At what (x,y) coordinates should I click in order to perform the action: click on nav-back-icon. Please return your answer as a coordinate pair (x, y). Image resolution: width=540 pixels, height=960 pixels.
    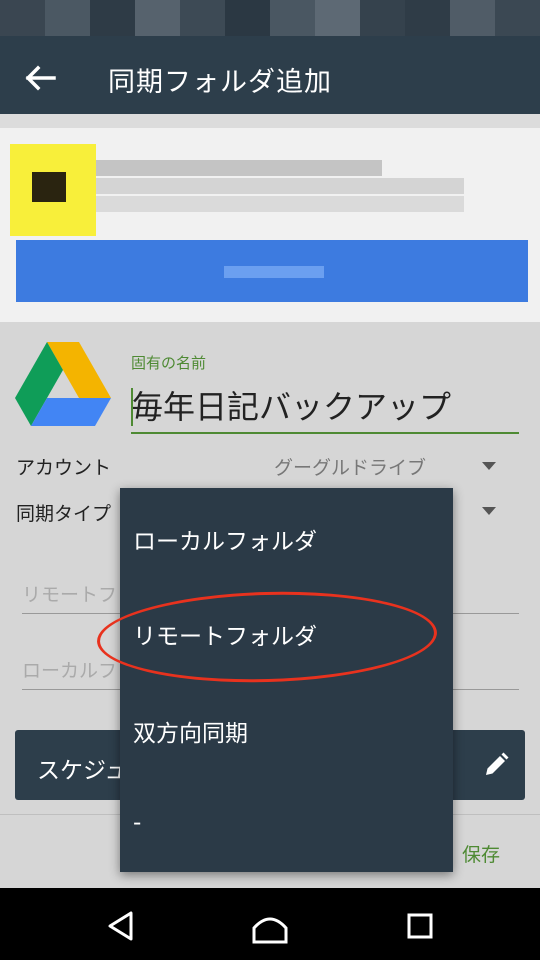
    Looking at the image, I should click on (121, 926).